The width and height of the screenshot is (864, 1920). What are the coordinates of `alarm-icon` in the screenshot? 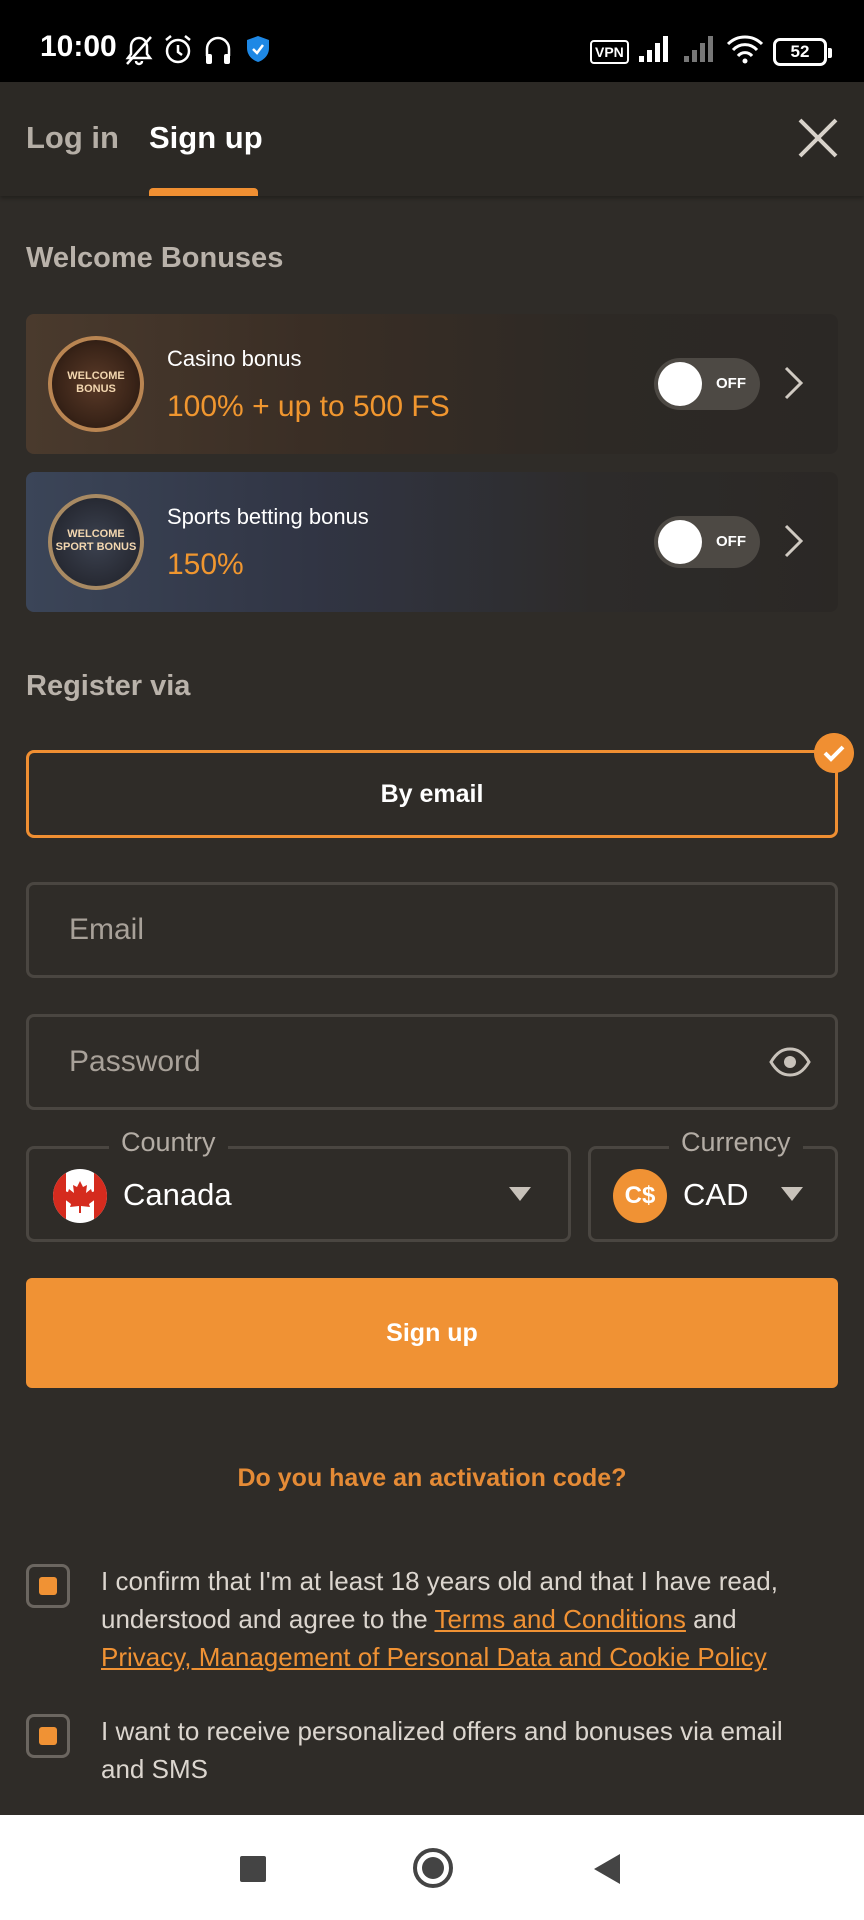 It's located at (178, 49).